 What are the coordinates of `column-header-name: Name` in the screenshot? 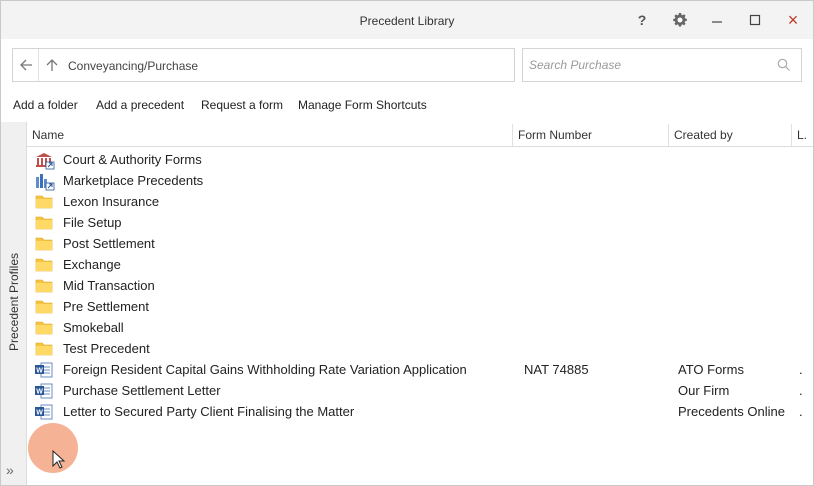 It's located at (270, 135).